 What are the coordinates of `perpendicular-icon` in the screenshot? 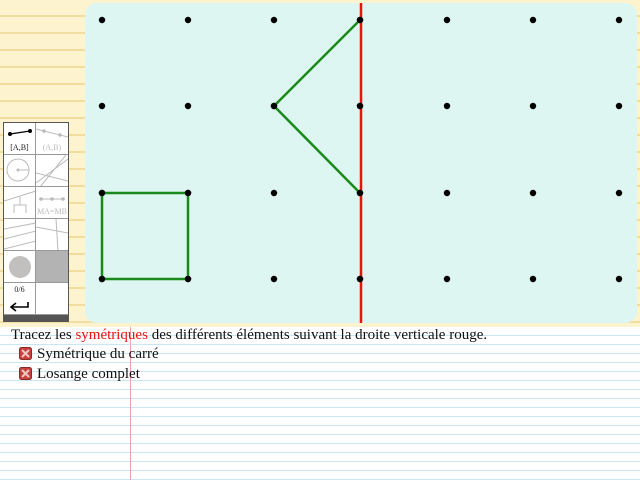 It's located at (19, 201).